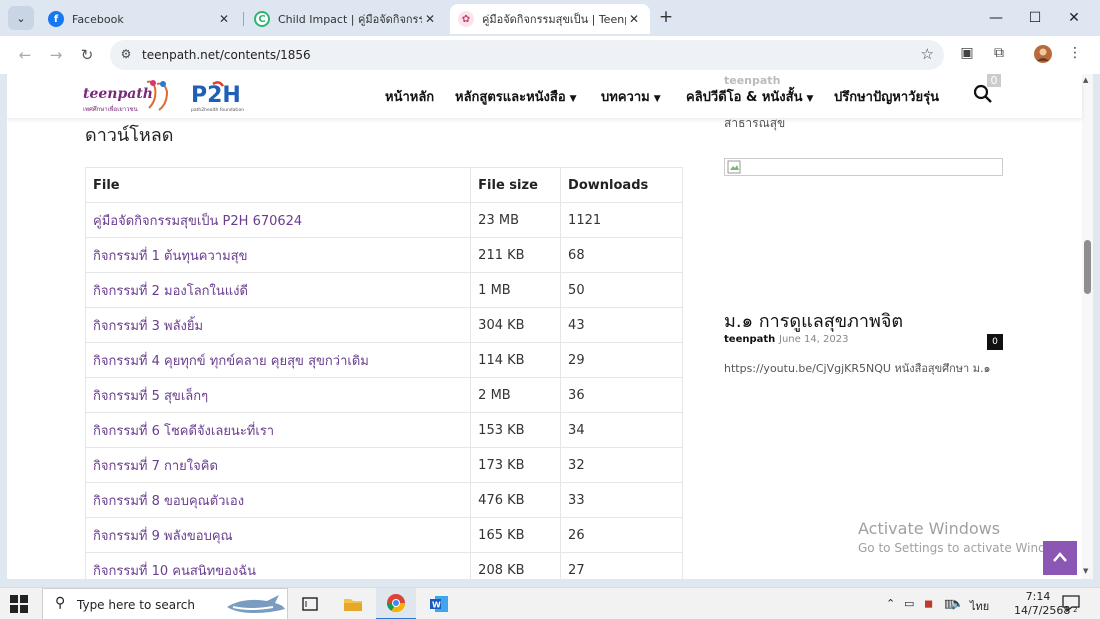 This screenshot has width=1100, height=619. I want to click on download-count: 26, so click(621, 535).